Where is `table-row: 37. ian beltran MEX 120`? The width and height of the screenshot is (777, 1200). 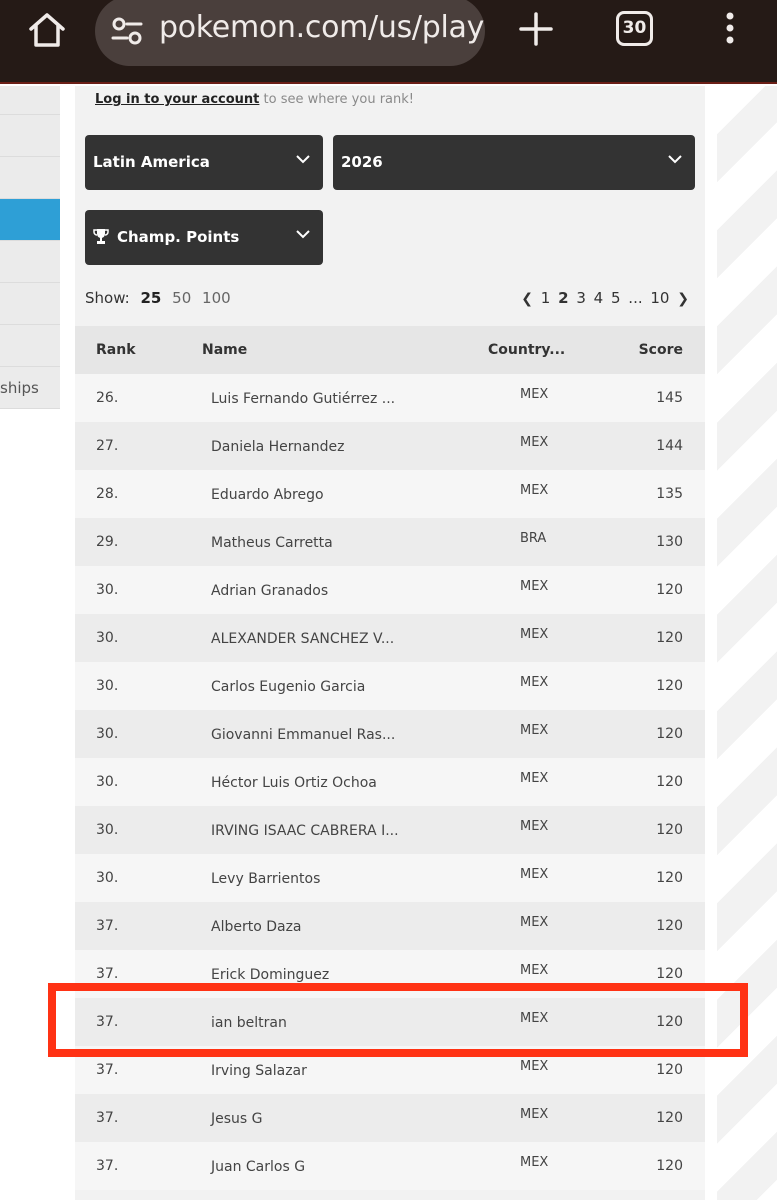 table-row: 37. ian beltran MEX 120 is located at coordinates (390, 1022).